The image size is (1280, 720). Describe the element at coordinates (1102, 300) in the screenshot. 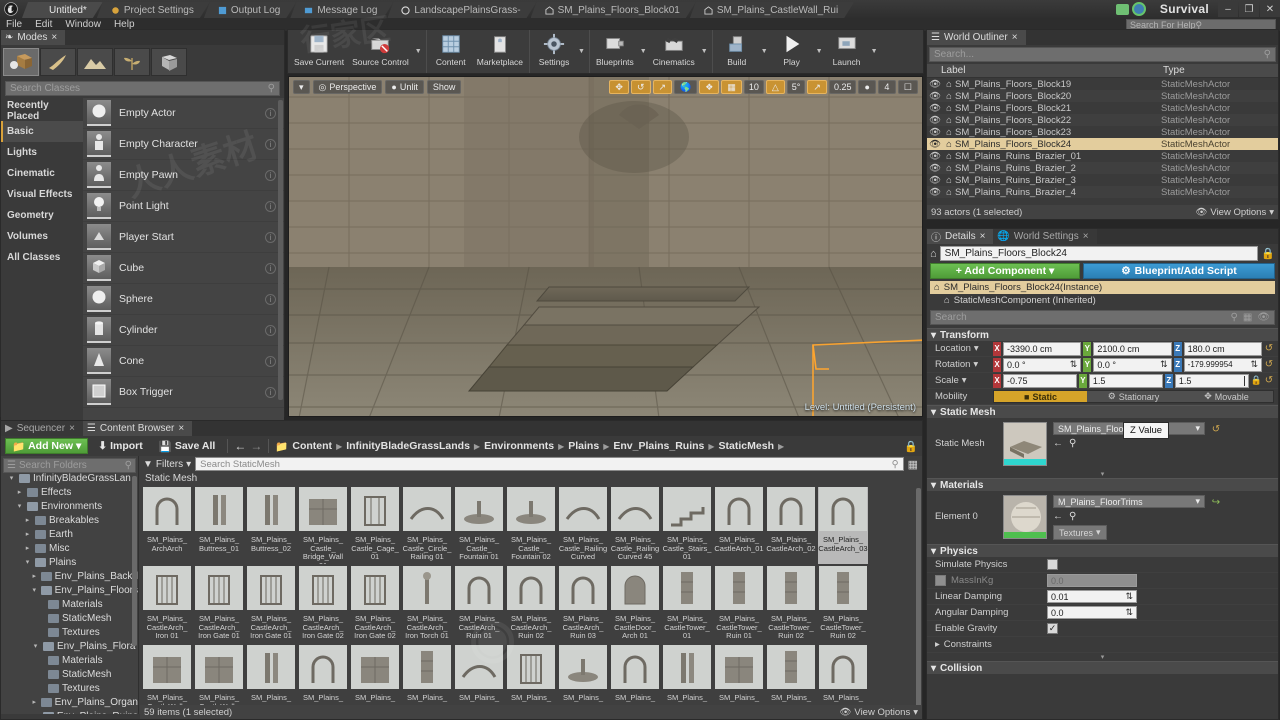

I see `component-row-staticmesh: ⌂ StaticMeshComponent (Inherited)` at that location.